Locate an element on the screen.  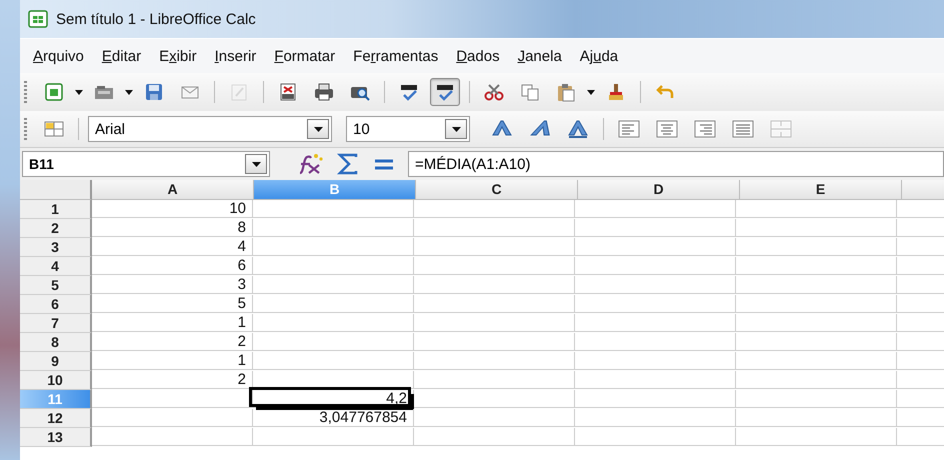
row-header: 3 is located at coordinates (56, 247).